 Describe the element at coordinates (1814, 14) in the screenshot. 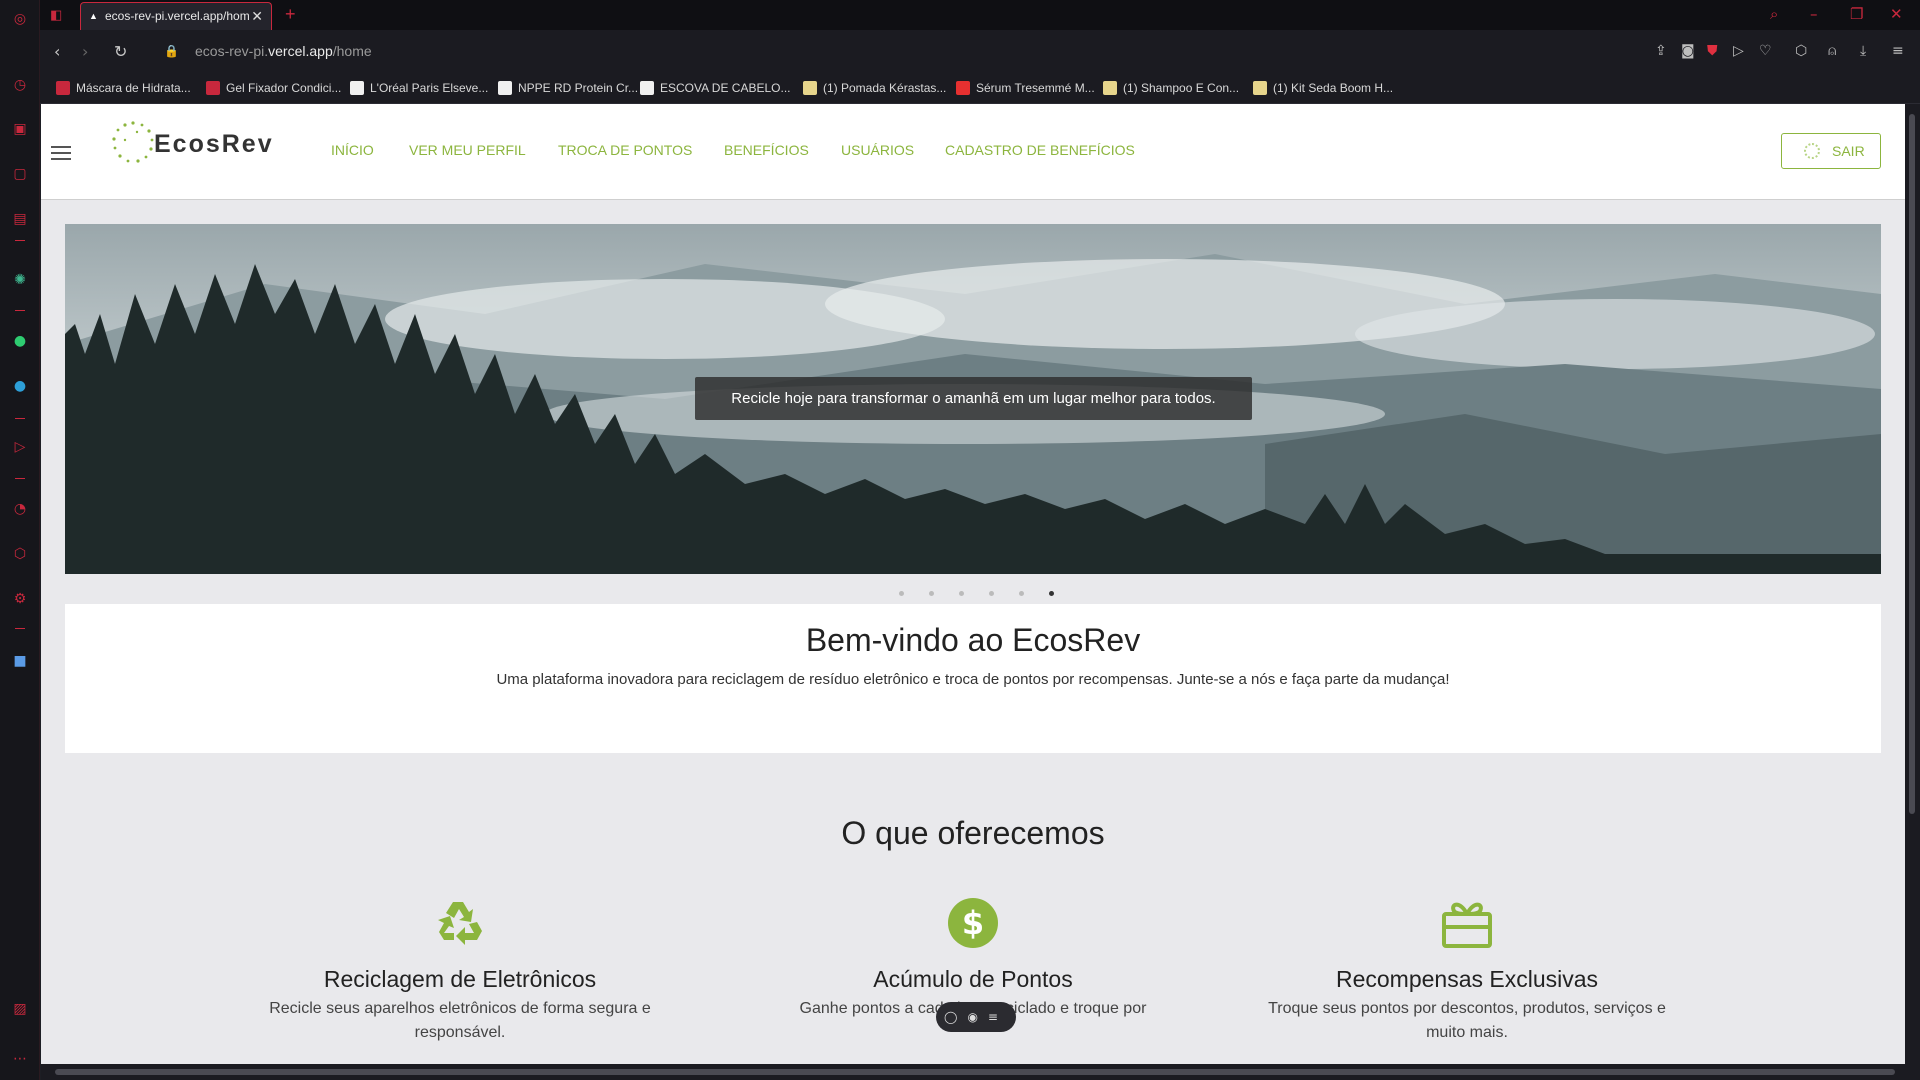

I see `minimize-icon: –` at that location.